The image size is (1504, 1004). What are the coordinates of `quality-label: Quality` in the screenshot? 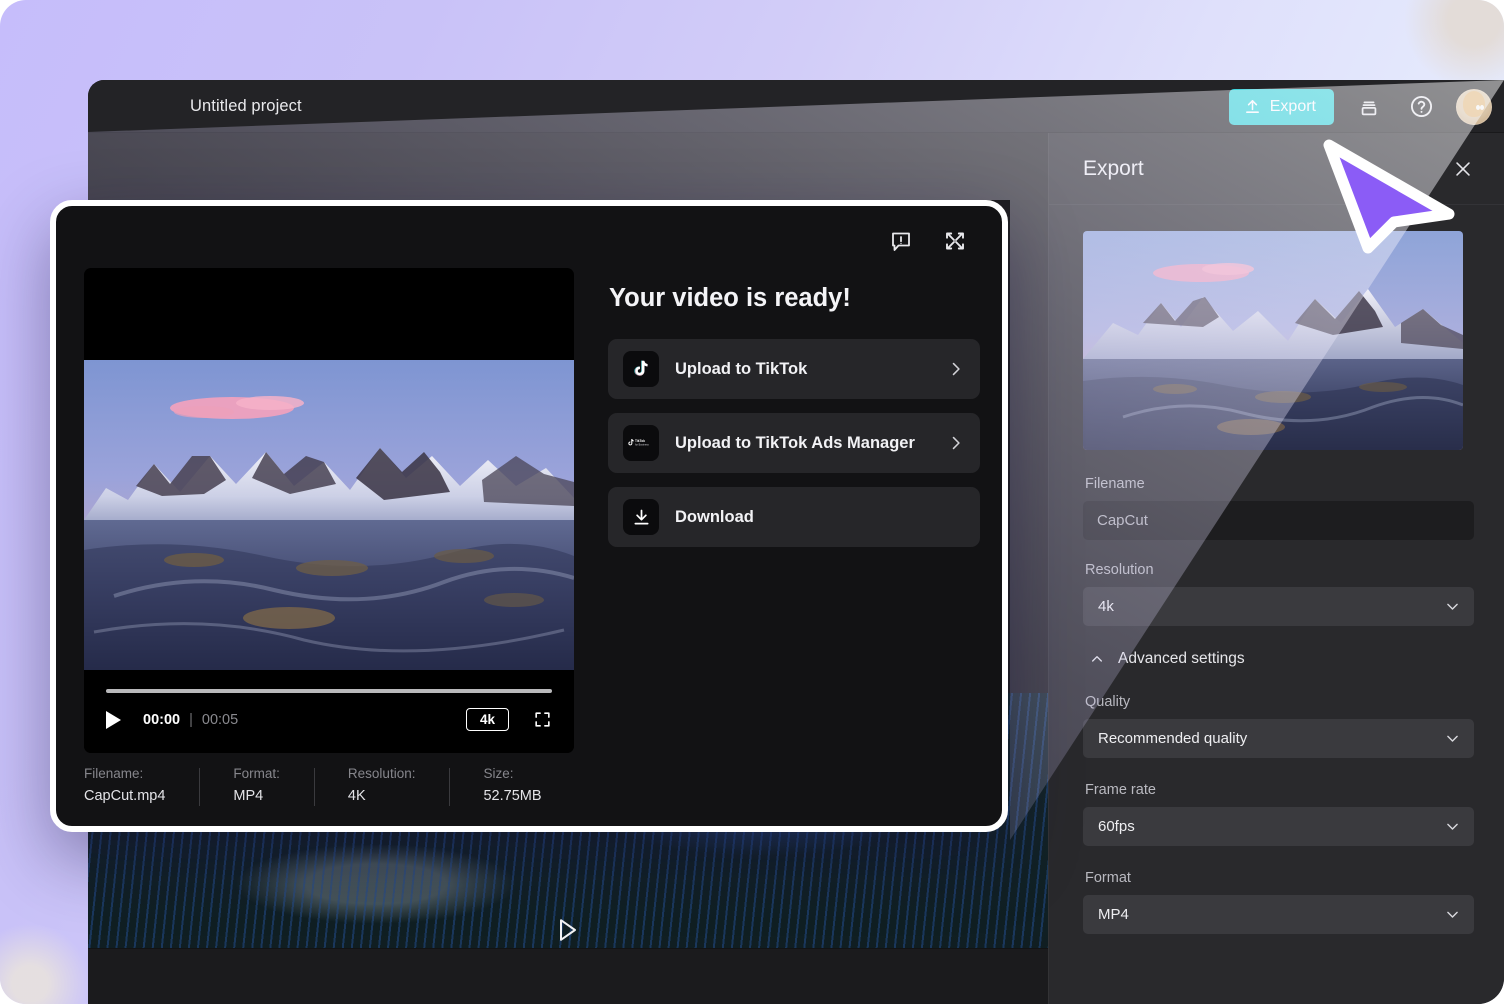 It's located at (1108, 702).